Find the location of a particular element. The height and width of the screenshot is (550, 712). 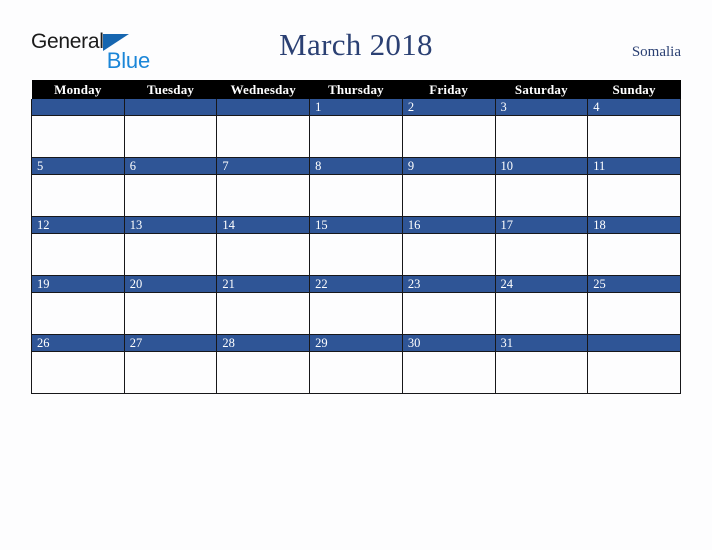

calendar-day-cell: 13 is located at coordinates (170, 246).